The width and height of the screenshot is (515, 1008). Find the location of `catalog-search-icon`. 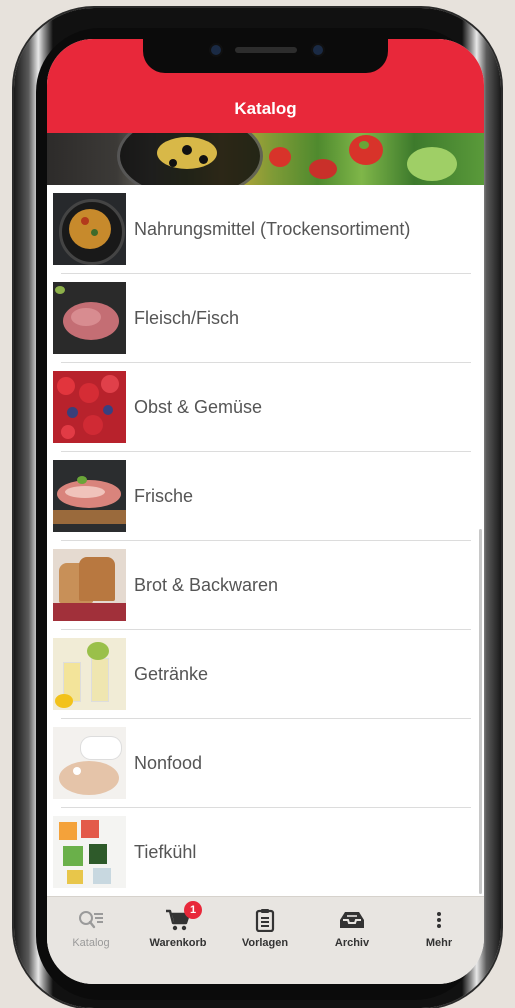

catalog-search-icon is located at coordinates (91, 920).